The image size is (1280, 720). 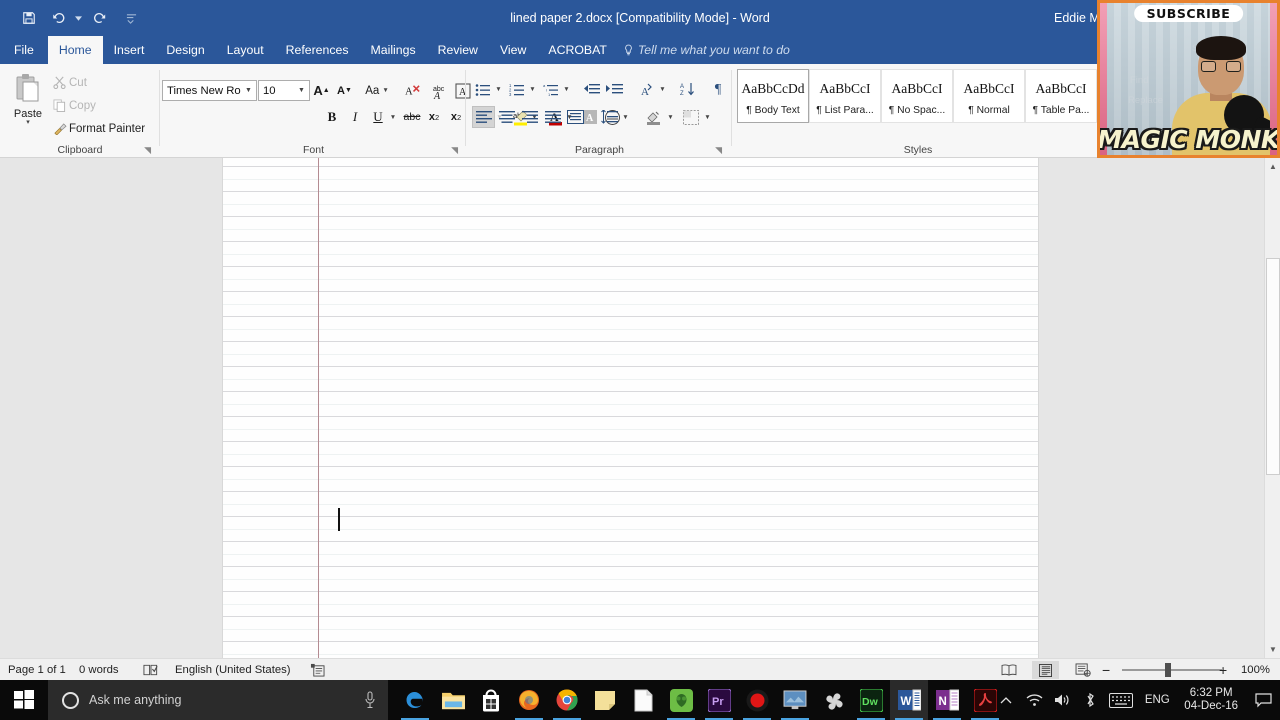 I want to click on macro-recording-icon, so click(x=317, y=670).